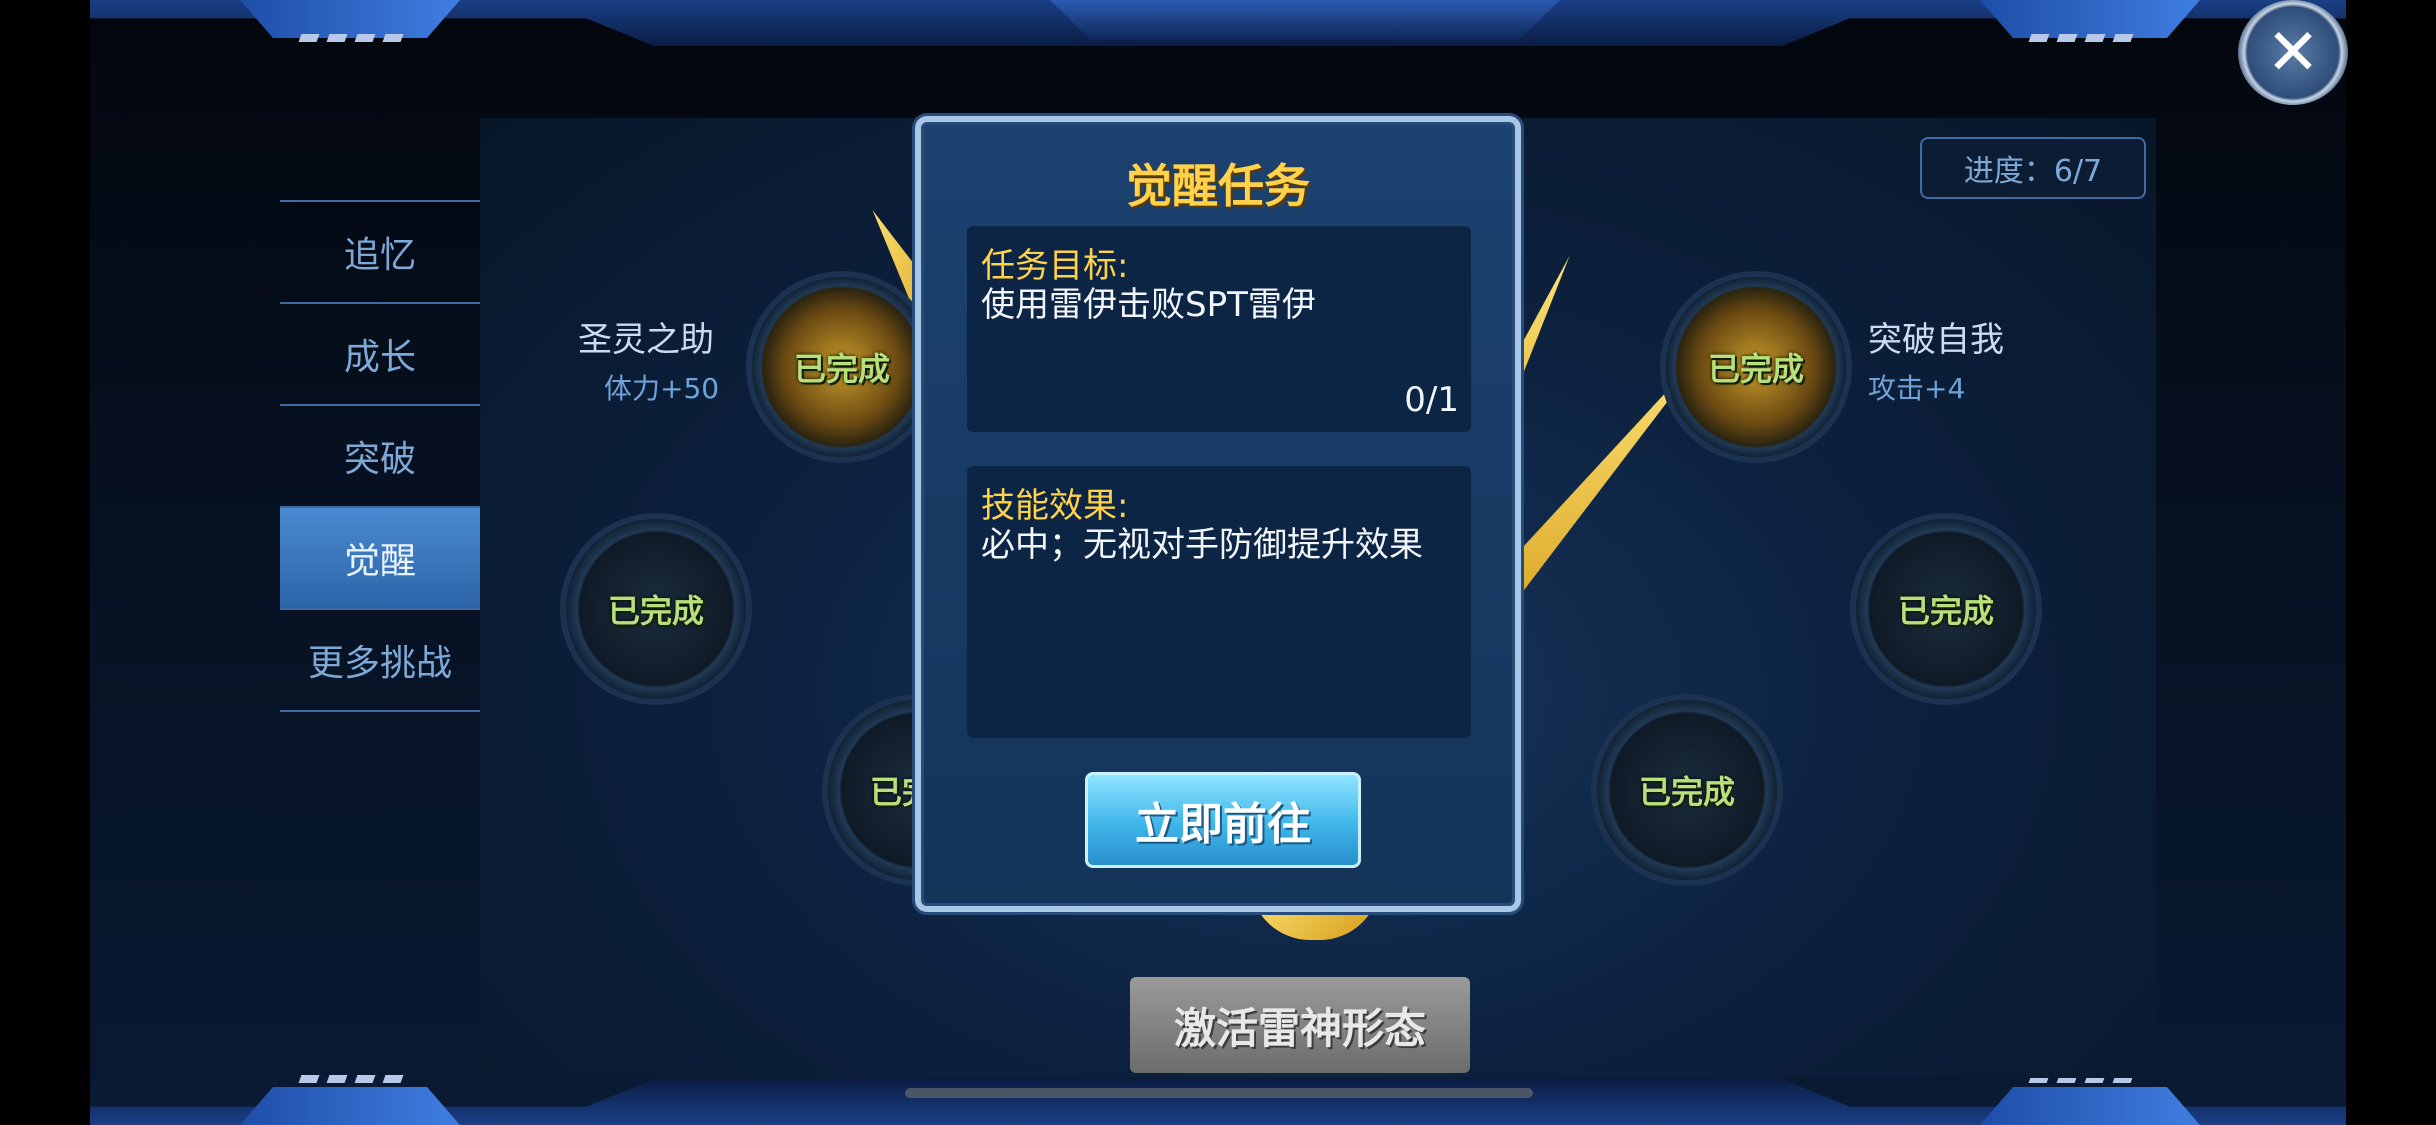  Describe the element at coordinates (2090, 19) in the screenshot. I see `corner-ornament-top-right` at that location.